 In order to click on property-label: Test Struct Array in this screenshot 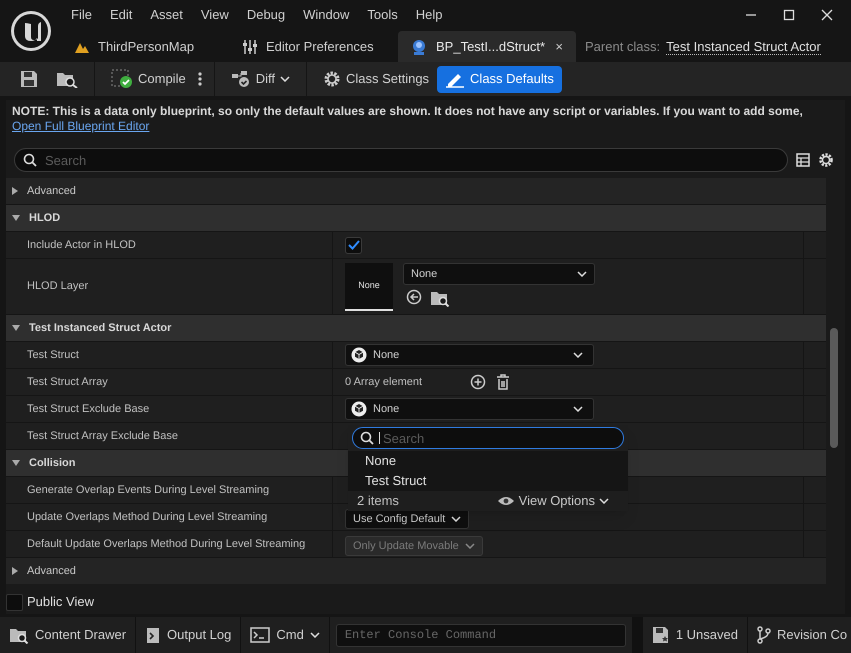, I will do `click(67, 382)`.